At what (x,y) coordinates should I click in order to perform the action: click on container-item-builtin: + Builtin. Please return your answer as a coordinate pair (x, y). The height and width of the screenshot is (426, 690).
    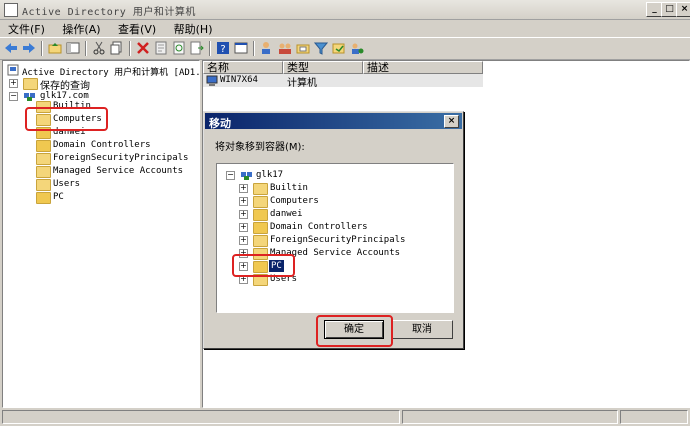
    Looking at the image, I should click on (335, 188).